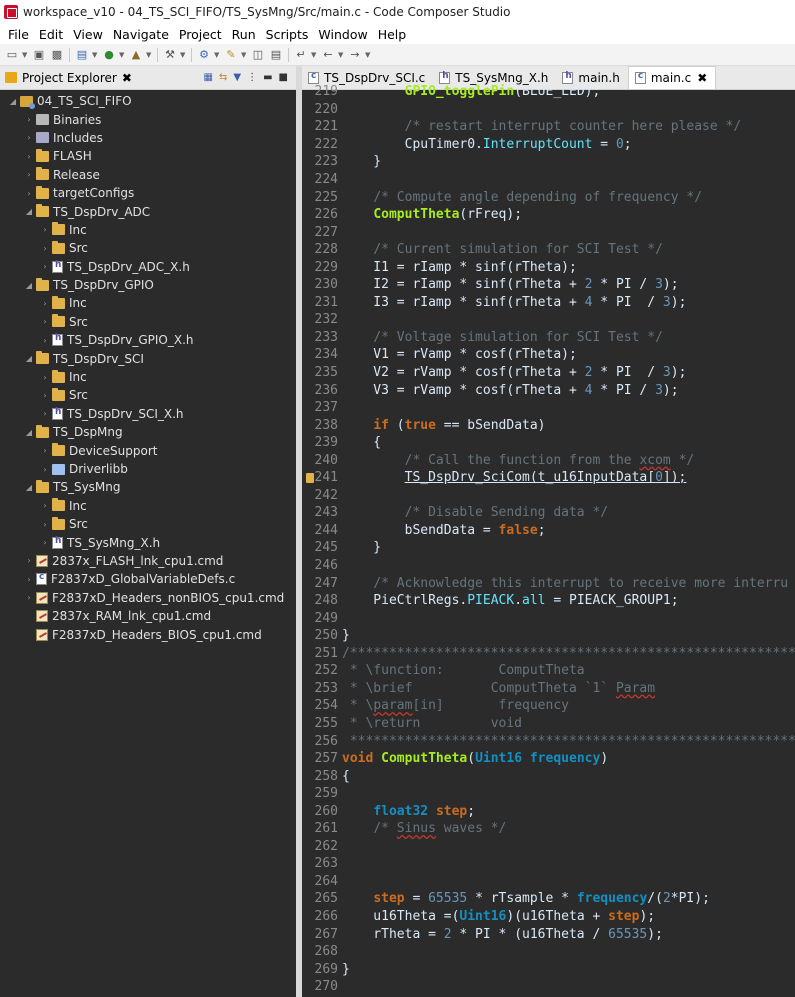 This screenshot has height=997, width=795. I want to click on tree-item: › Binaries, so click(148, 119).